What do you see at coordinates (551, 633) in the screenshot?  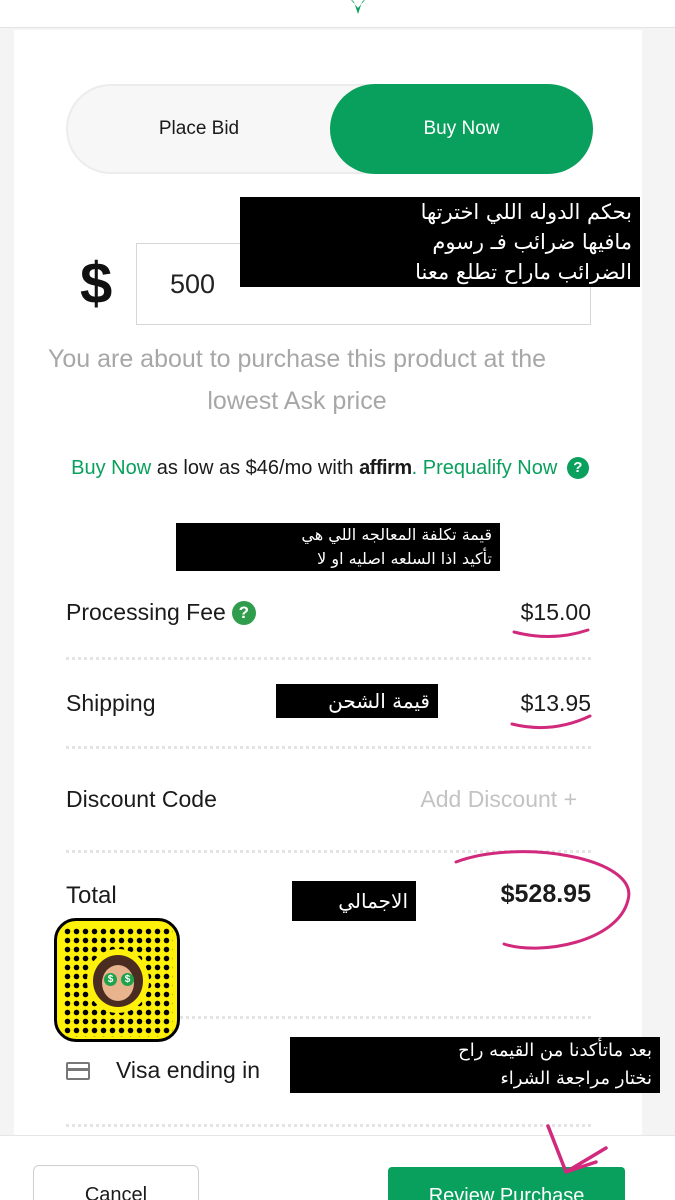 I see `processing-underline` at bounding box center [551, 633].